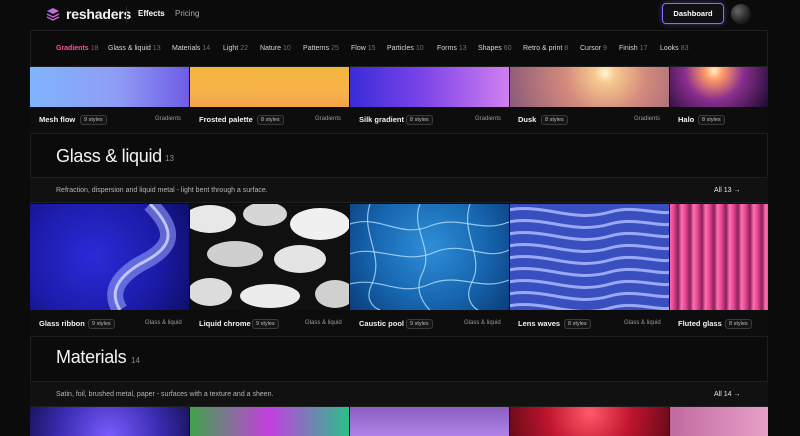 The height and width of the screenshot is (436, 800). I want to click on nav-divider, so click(126, 14).